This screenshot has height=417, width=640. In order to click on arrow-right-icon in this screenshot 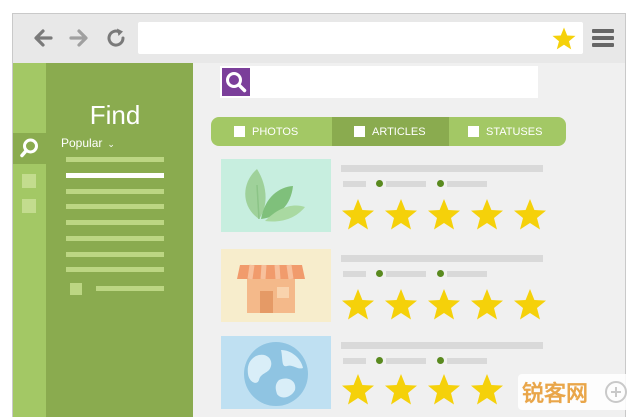, I will do `click(78, 38)`.